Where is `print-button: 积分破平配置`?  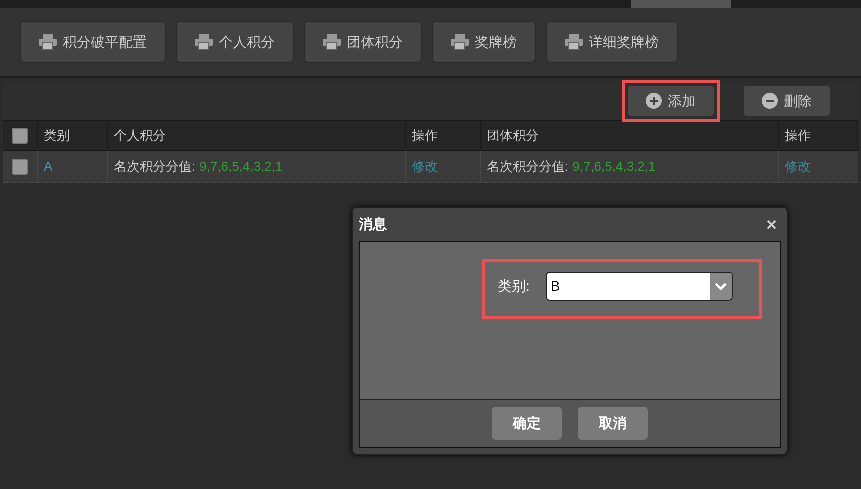 print-button: 积分破平配置 is located at coordinates (93, 42).